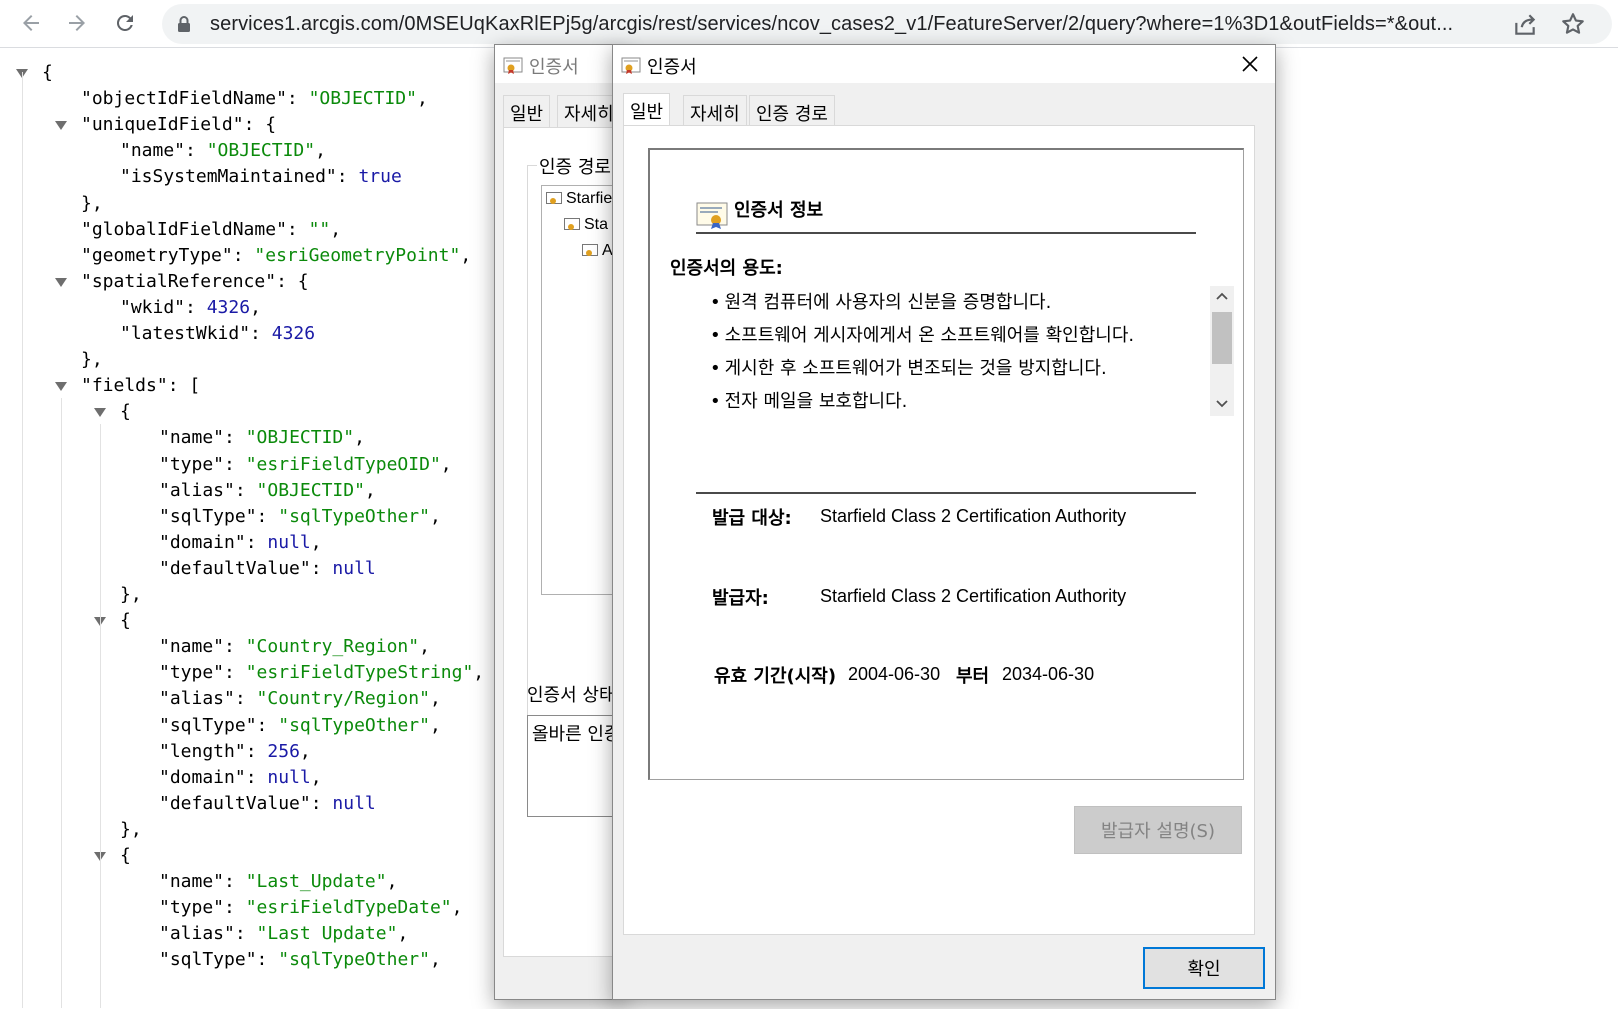 This screenshot has width=1618, height=1009. What do you see at coordinates (559, 64) in the screenshot?
I see `back-dialog-titlebar: 인증서` at bounding box center [559, 64].